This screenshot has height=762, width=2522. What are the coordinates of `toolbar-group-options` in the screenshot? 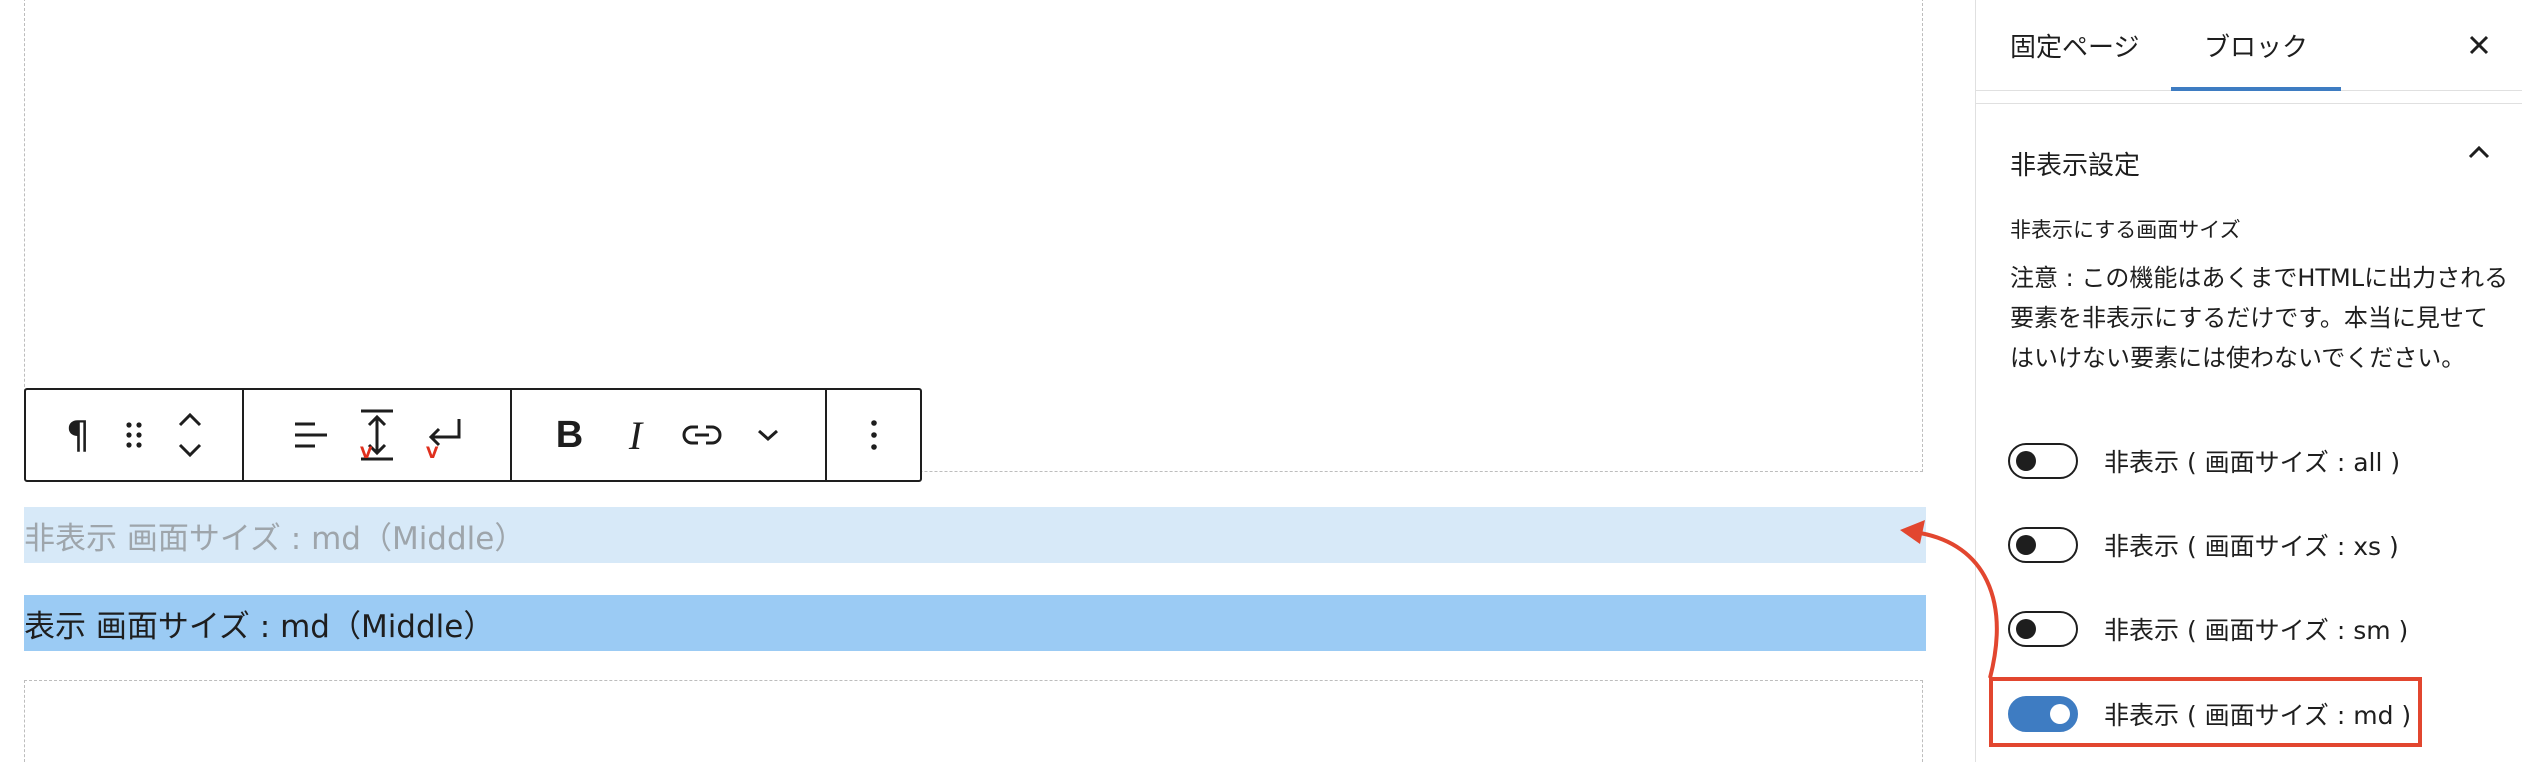 It's located at (873, 435).